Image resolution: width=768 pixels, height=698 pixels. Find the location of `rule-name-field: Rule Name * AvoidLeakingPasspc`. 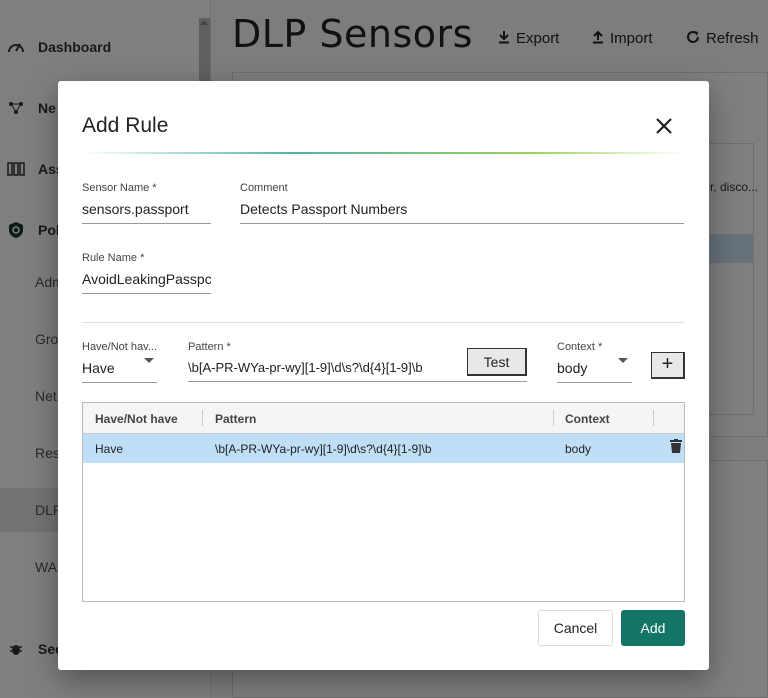

rule-name-field: Rule Name * AvoidLeakingPasspc is located at coordinates (146, 273).